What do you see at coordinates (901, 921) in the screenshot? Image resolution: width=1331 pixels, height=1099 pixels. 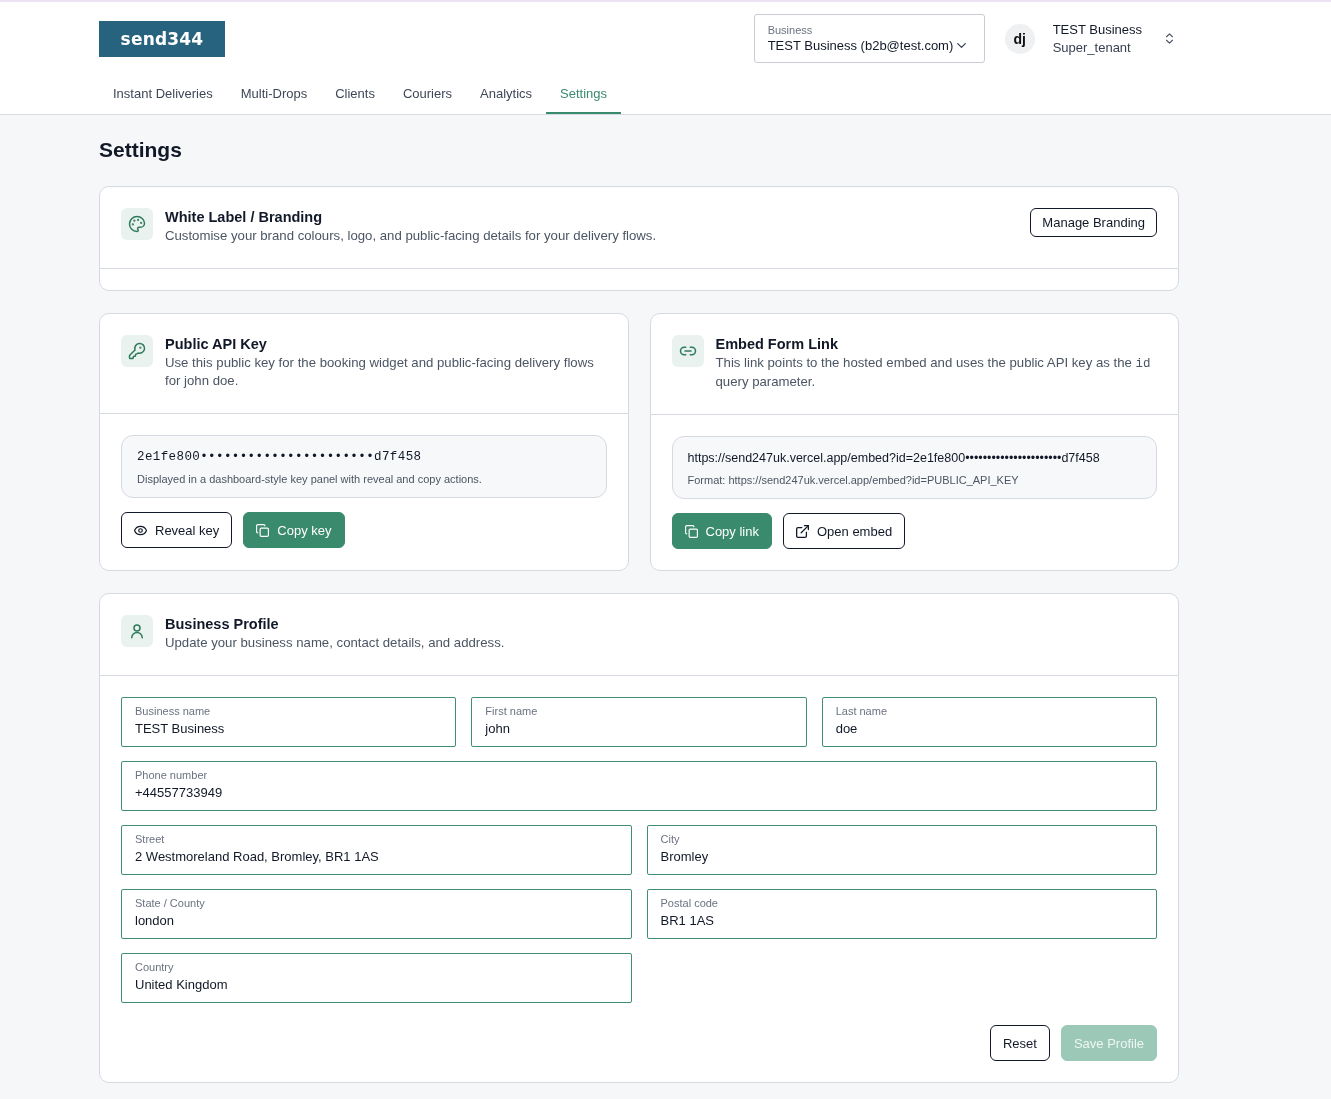 I see `text-input: BR1 1AS` at bounding box center [901, 921].